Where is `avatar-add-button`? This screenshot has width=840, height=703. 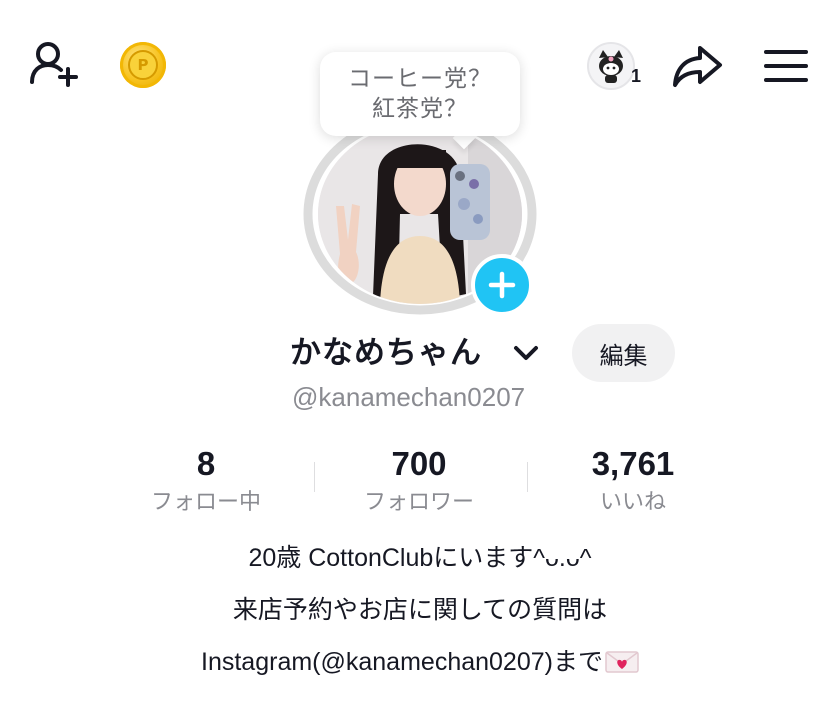
avatar-add-button is located at coordinates (502, 285).